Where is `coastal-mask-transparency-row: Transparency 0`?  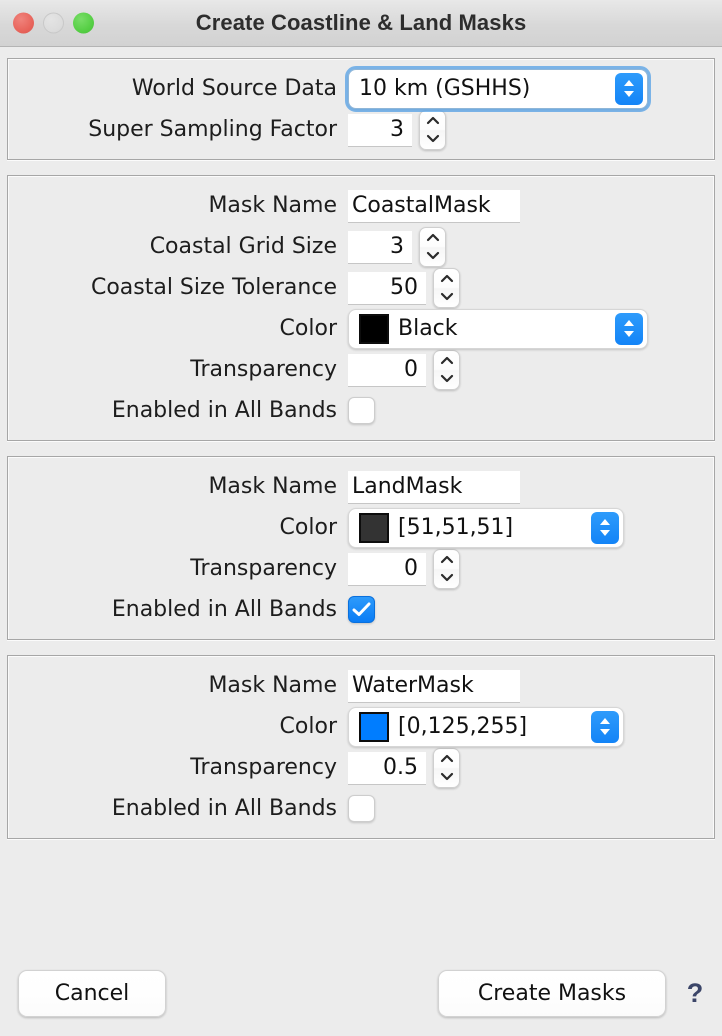
coastal-mask-transparency-row: Transparency 0 is located at coordinates (361, 369).